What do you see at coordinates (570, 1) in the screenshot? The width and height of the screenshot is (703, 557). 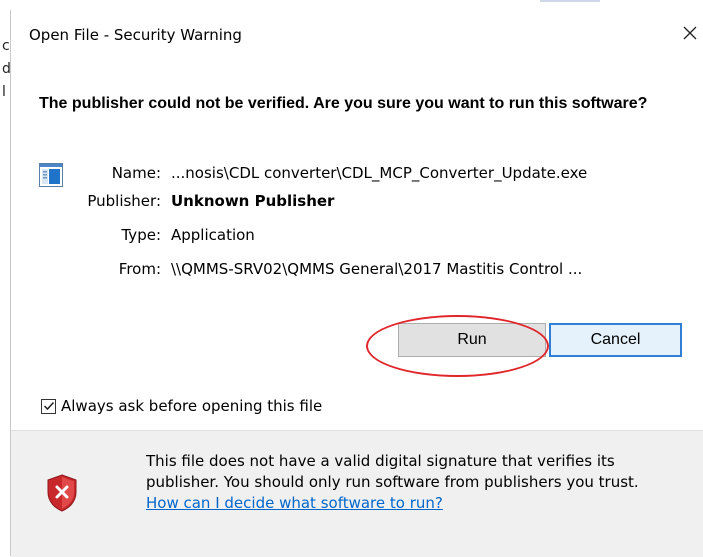 I see `background-divider` at bounding box center [570, 1].